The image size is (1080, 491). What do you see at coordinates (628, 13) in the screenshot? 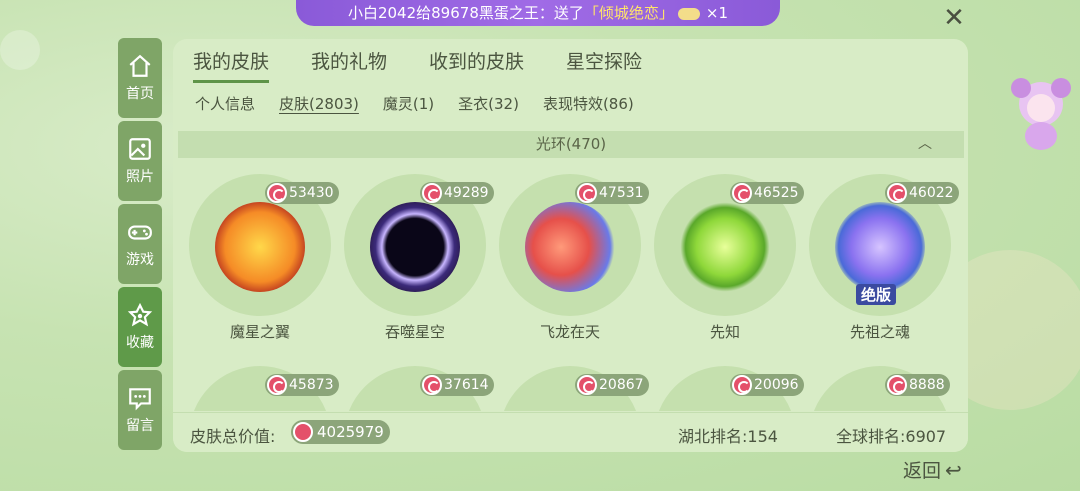
I see `banner-gift-name: 「倾城绝恋」` at bounding box center [628, 13].